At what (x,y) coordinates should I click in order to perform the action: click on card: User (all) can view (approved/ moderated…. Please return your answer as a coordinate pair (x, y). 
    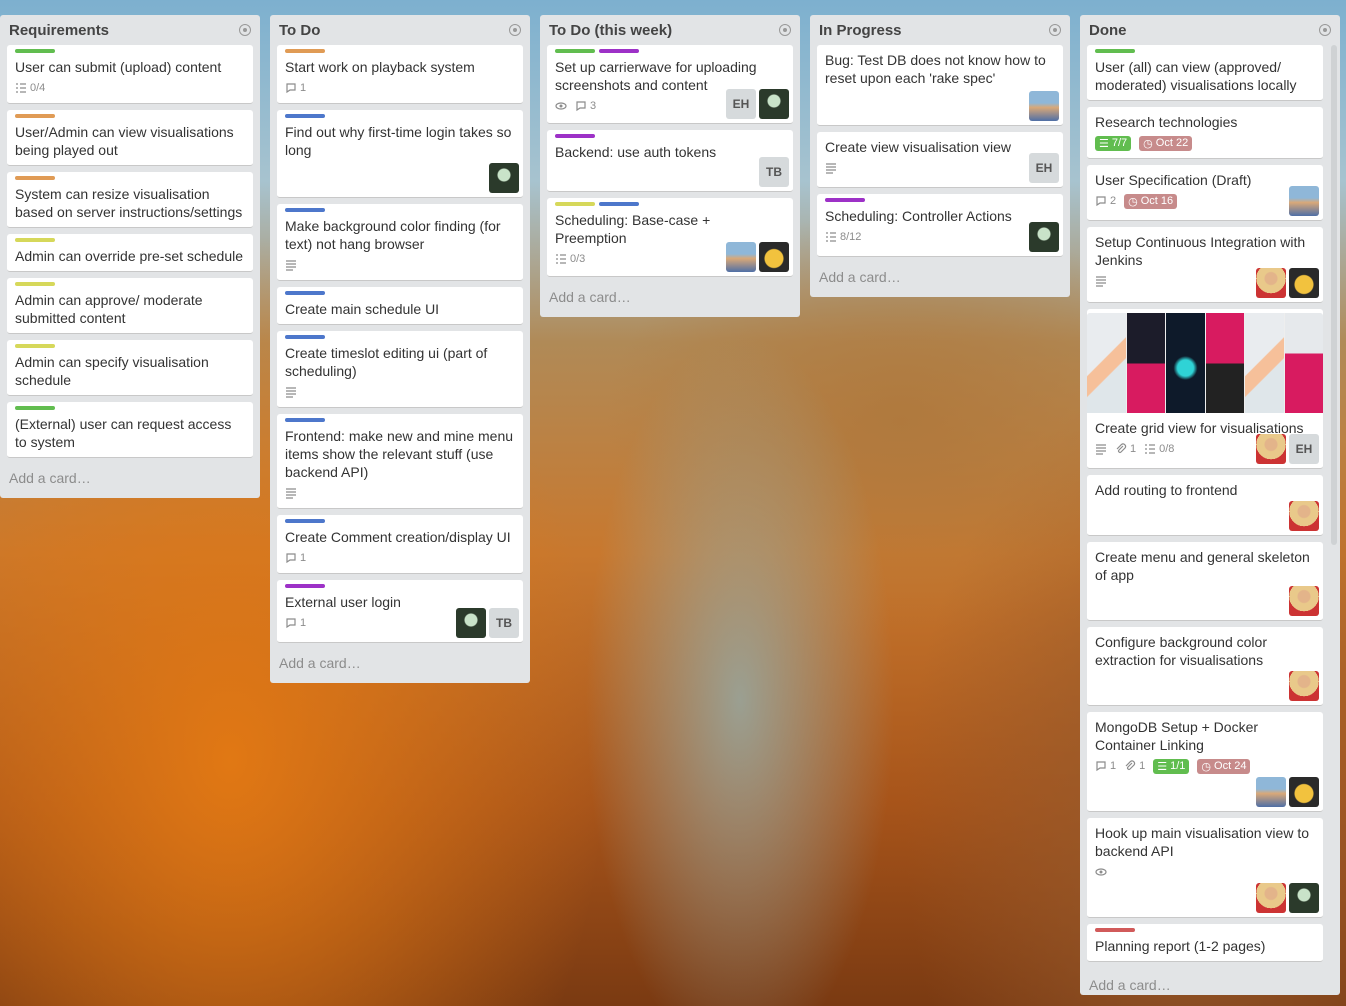
    Looking at the image, I should click on (1205, 73).